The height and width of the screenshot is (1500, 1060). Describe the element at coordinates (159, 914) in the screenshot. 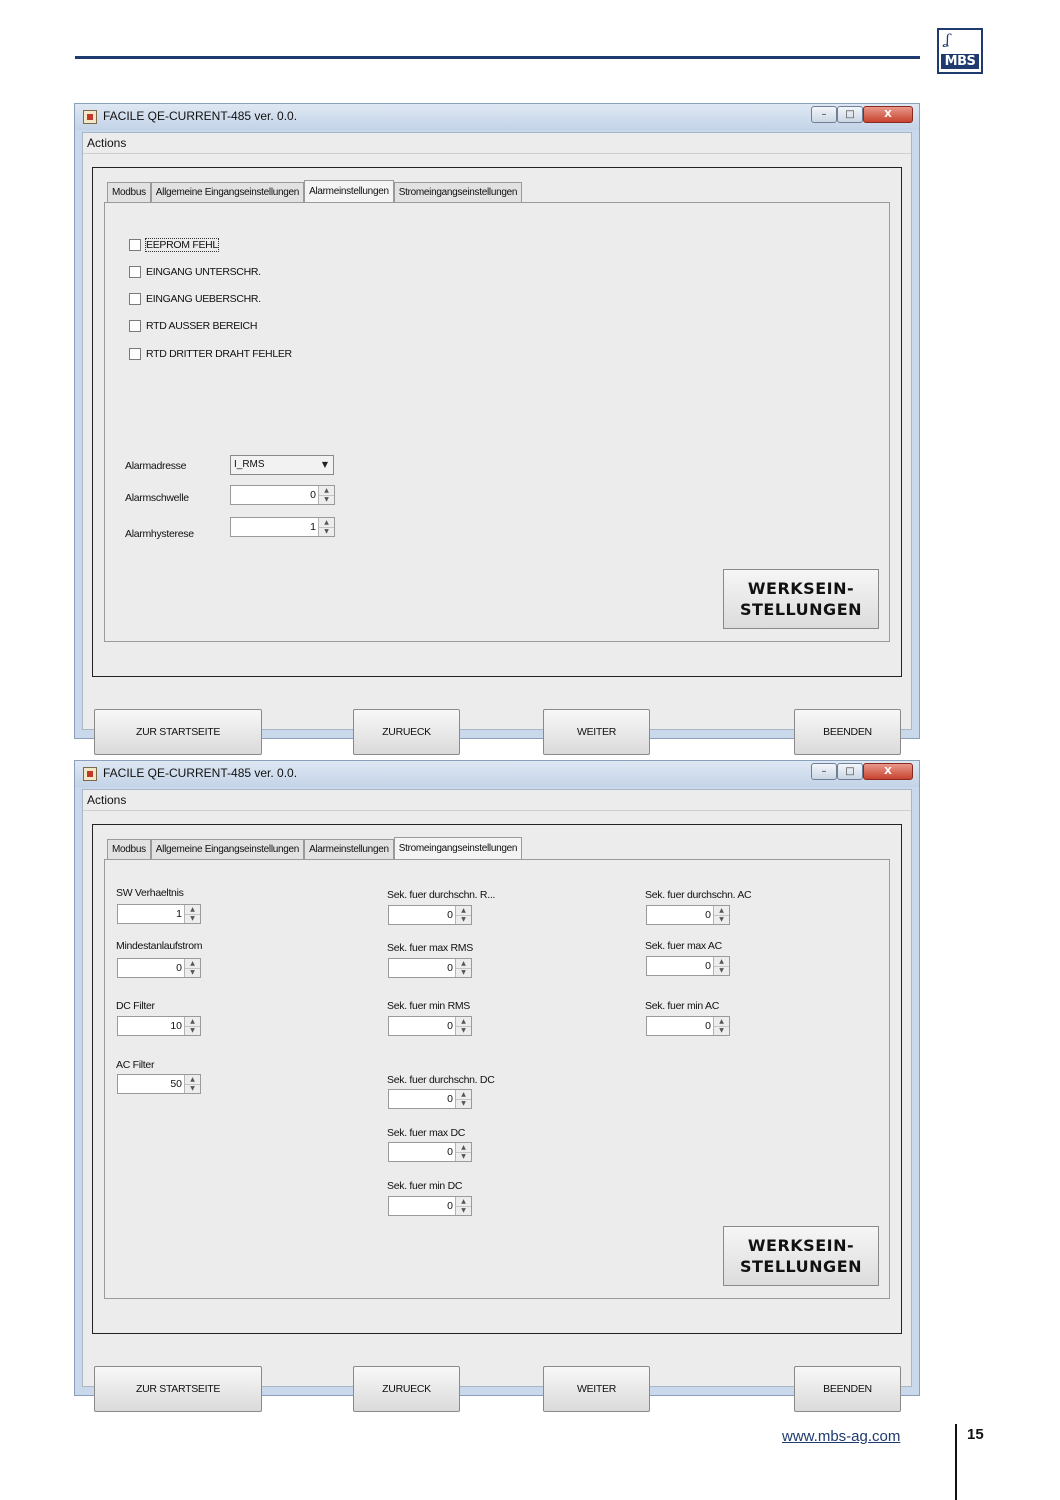

I see `sw-ratio-spinner: 1 ▲ ▼` at that location.